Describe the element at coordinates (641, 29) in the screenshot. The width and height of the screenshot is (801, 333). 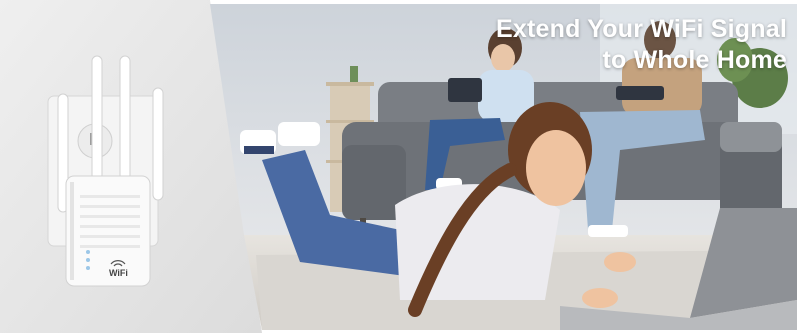
I see `headline-line-1: Extend Your WiFi Signal` at that location.